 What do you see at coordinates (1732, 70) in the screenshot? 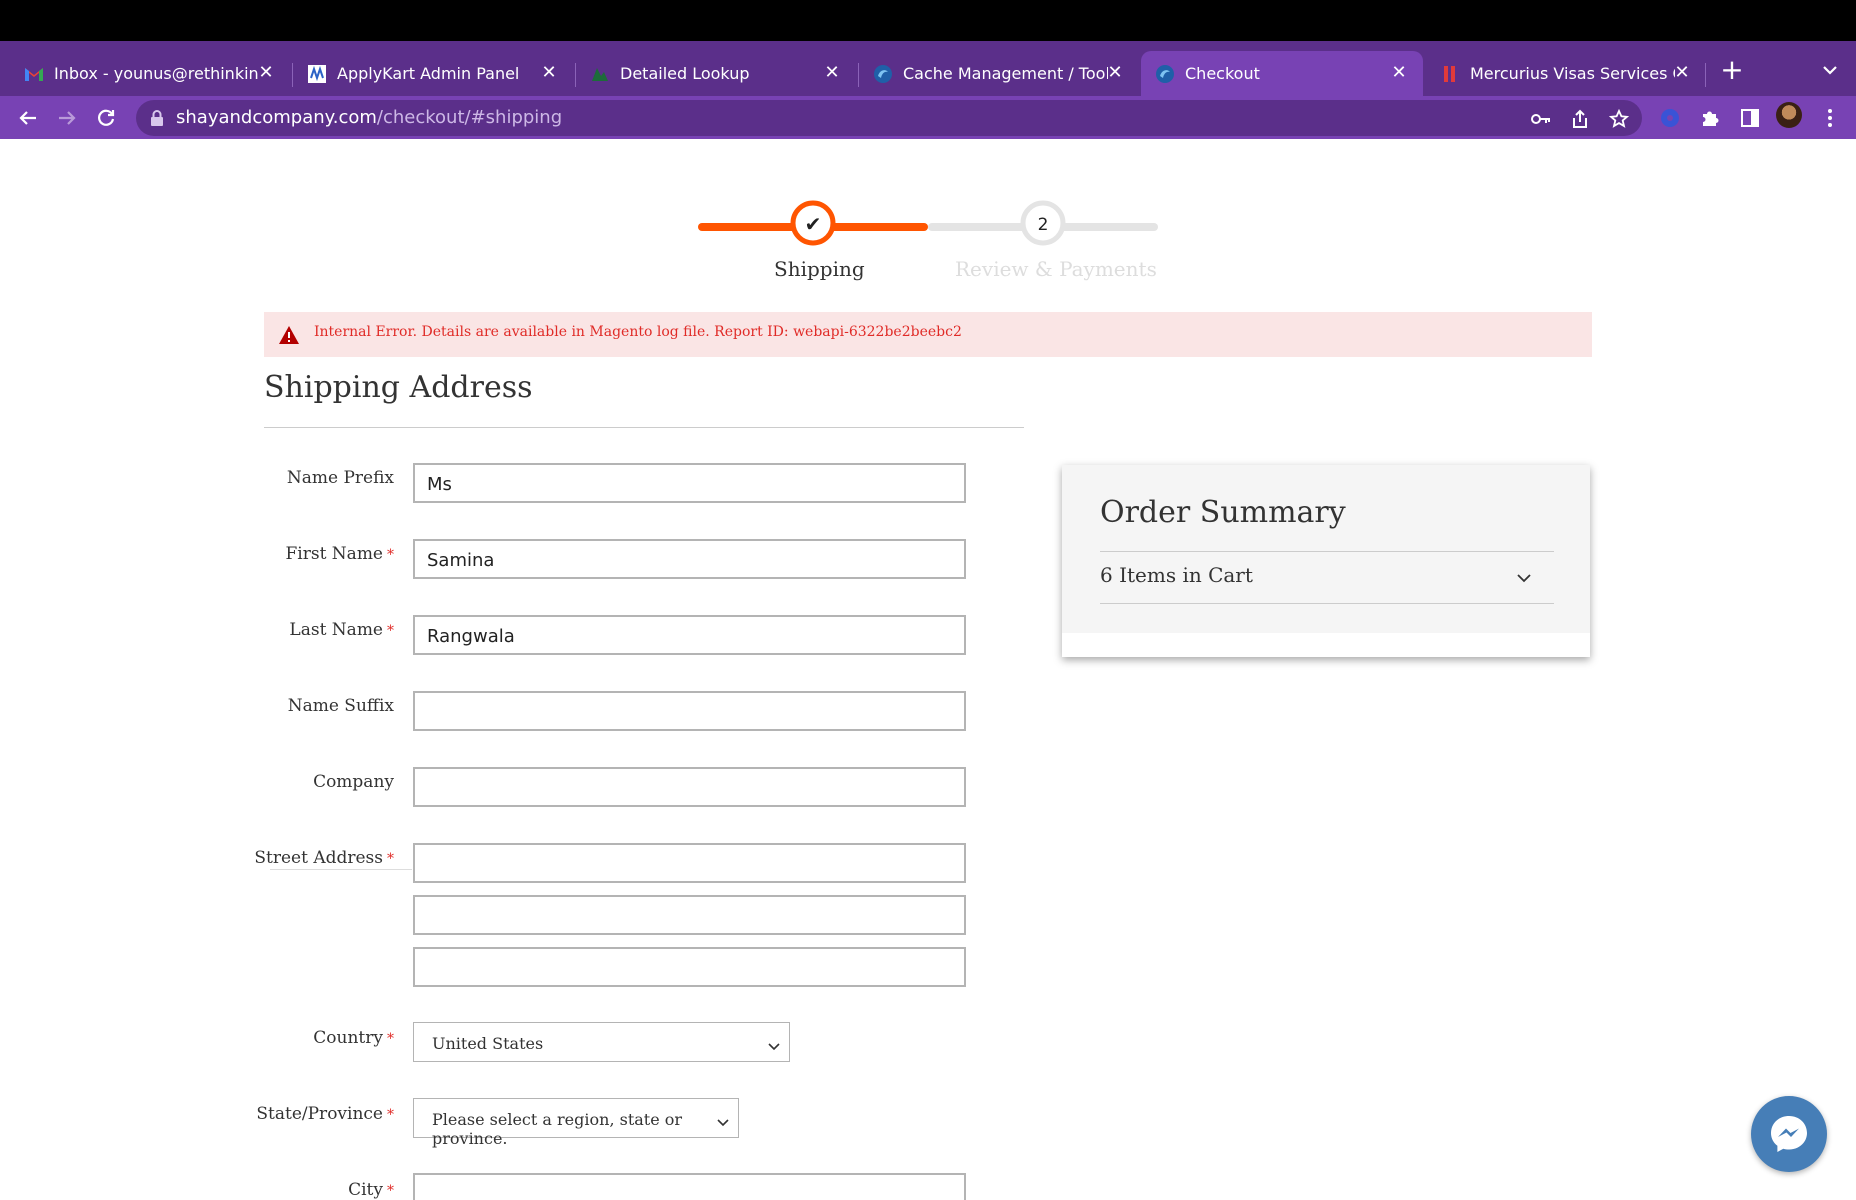
I see `new-tab-button: +` at bounding box center [1732, 70].